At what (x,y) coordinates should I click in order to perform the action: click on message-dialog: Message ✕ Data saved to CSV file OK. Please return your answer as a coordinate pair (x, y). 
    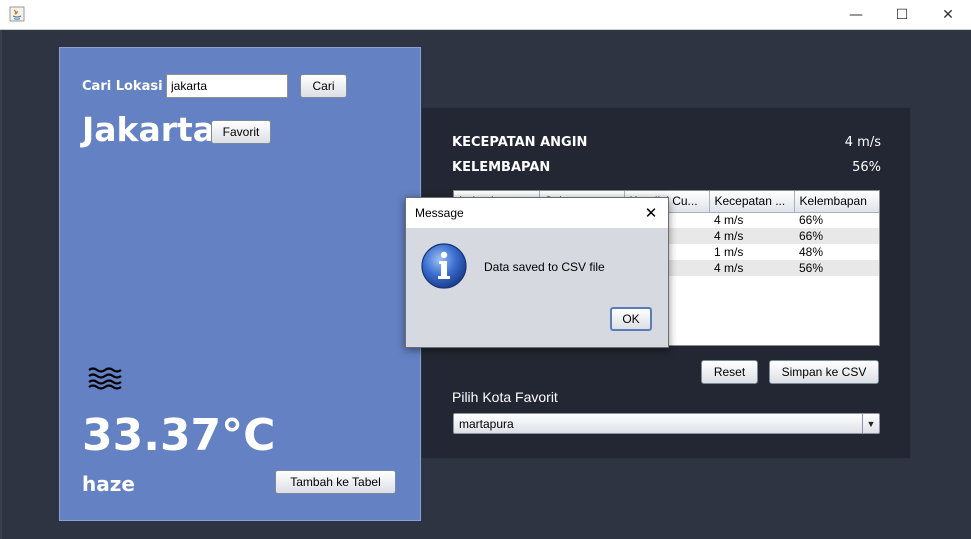
    Looking at the image, I should click on (537, 272).